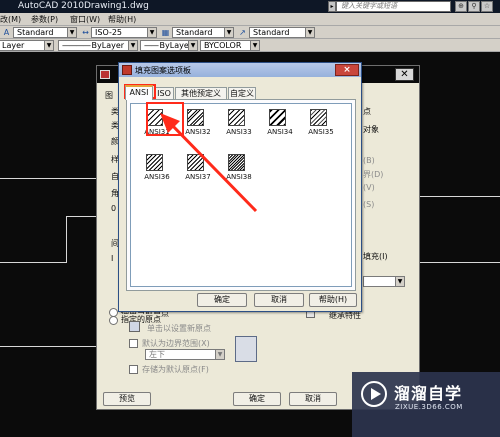 The height and width of the screenshot is (437, 500). Describe the element at coordinates (313, 399) in the screenshot. I see `cancel-button: 取消` at that location.